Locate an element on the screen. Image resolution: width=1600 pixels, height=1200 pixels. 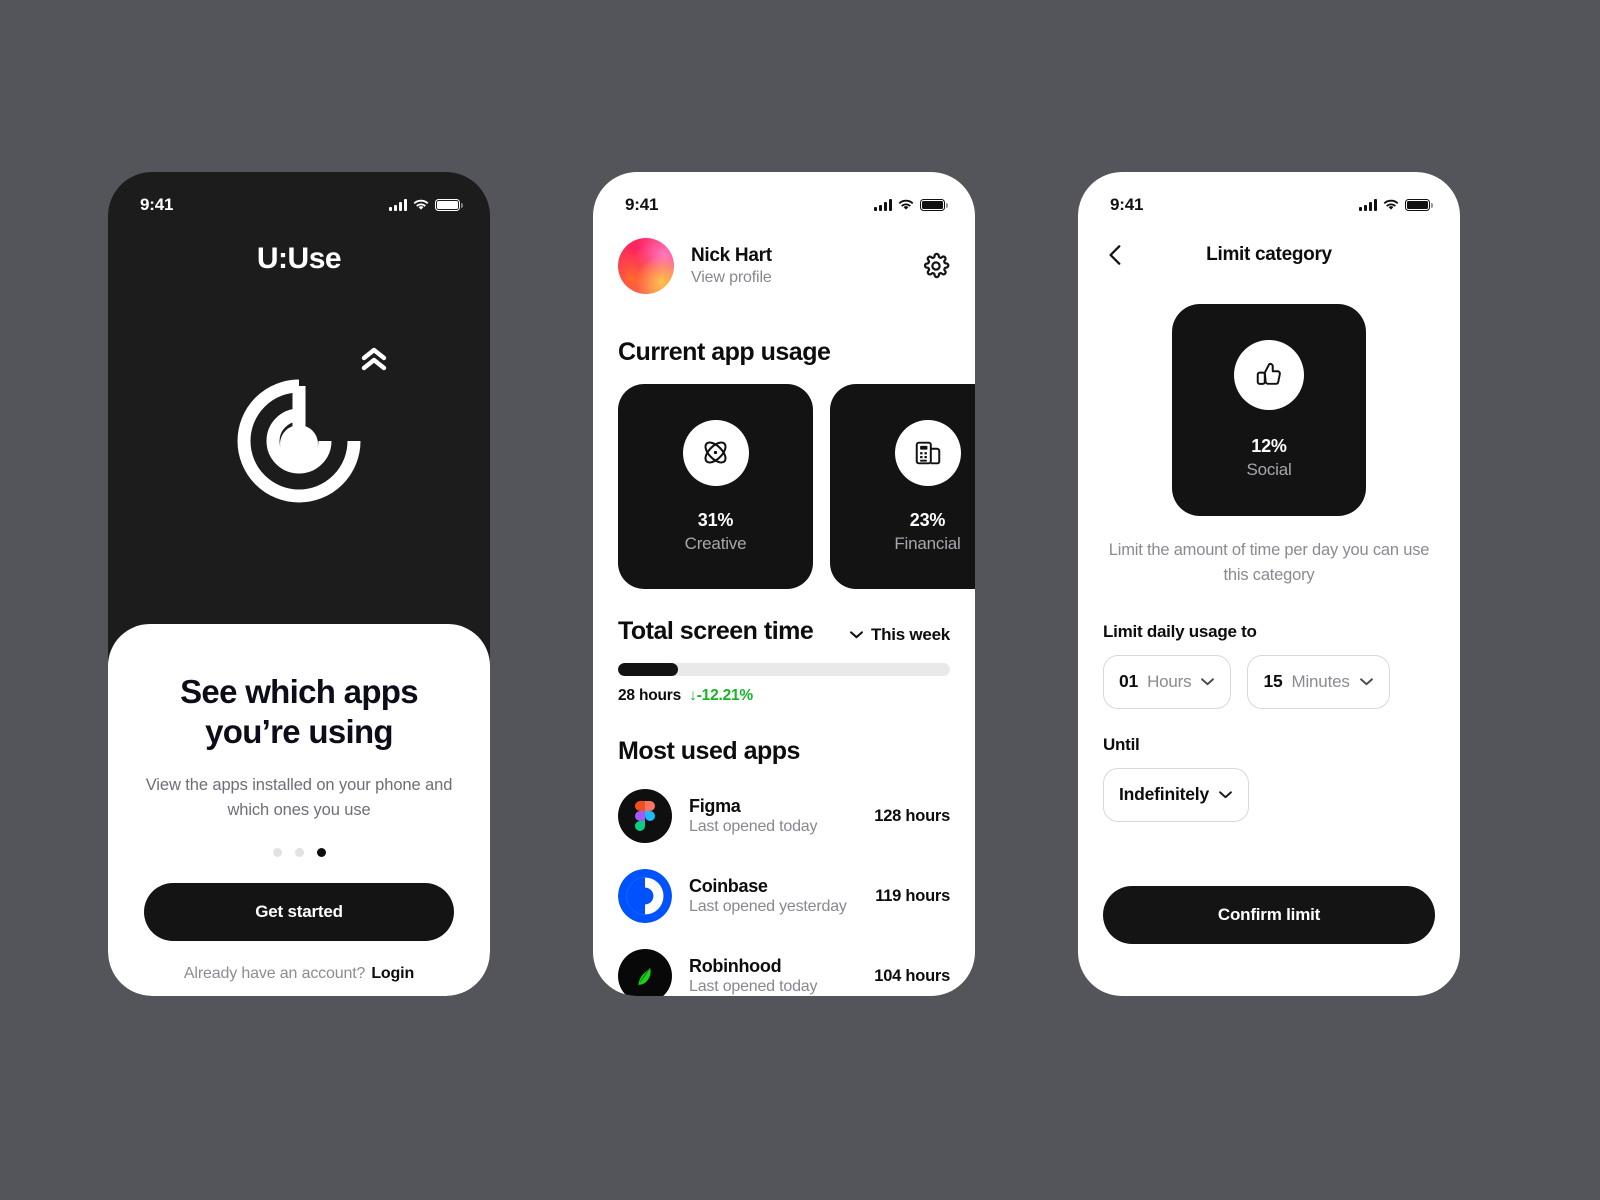
view-profile-link: View profile is located at coordinates (731, 278).